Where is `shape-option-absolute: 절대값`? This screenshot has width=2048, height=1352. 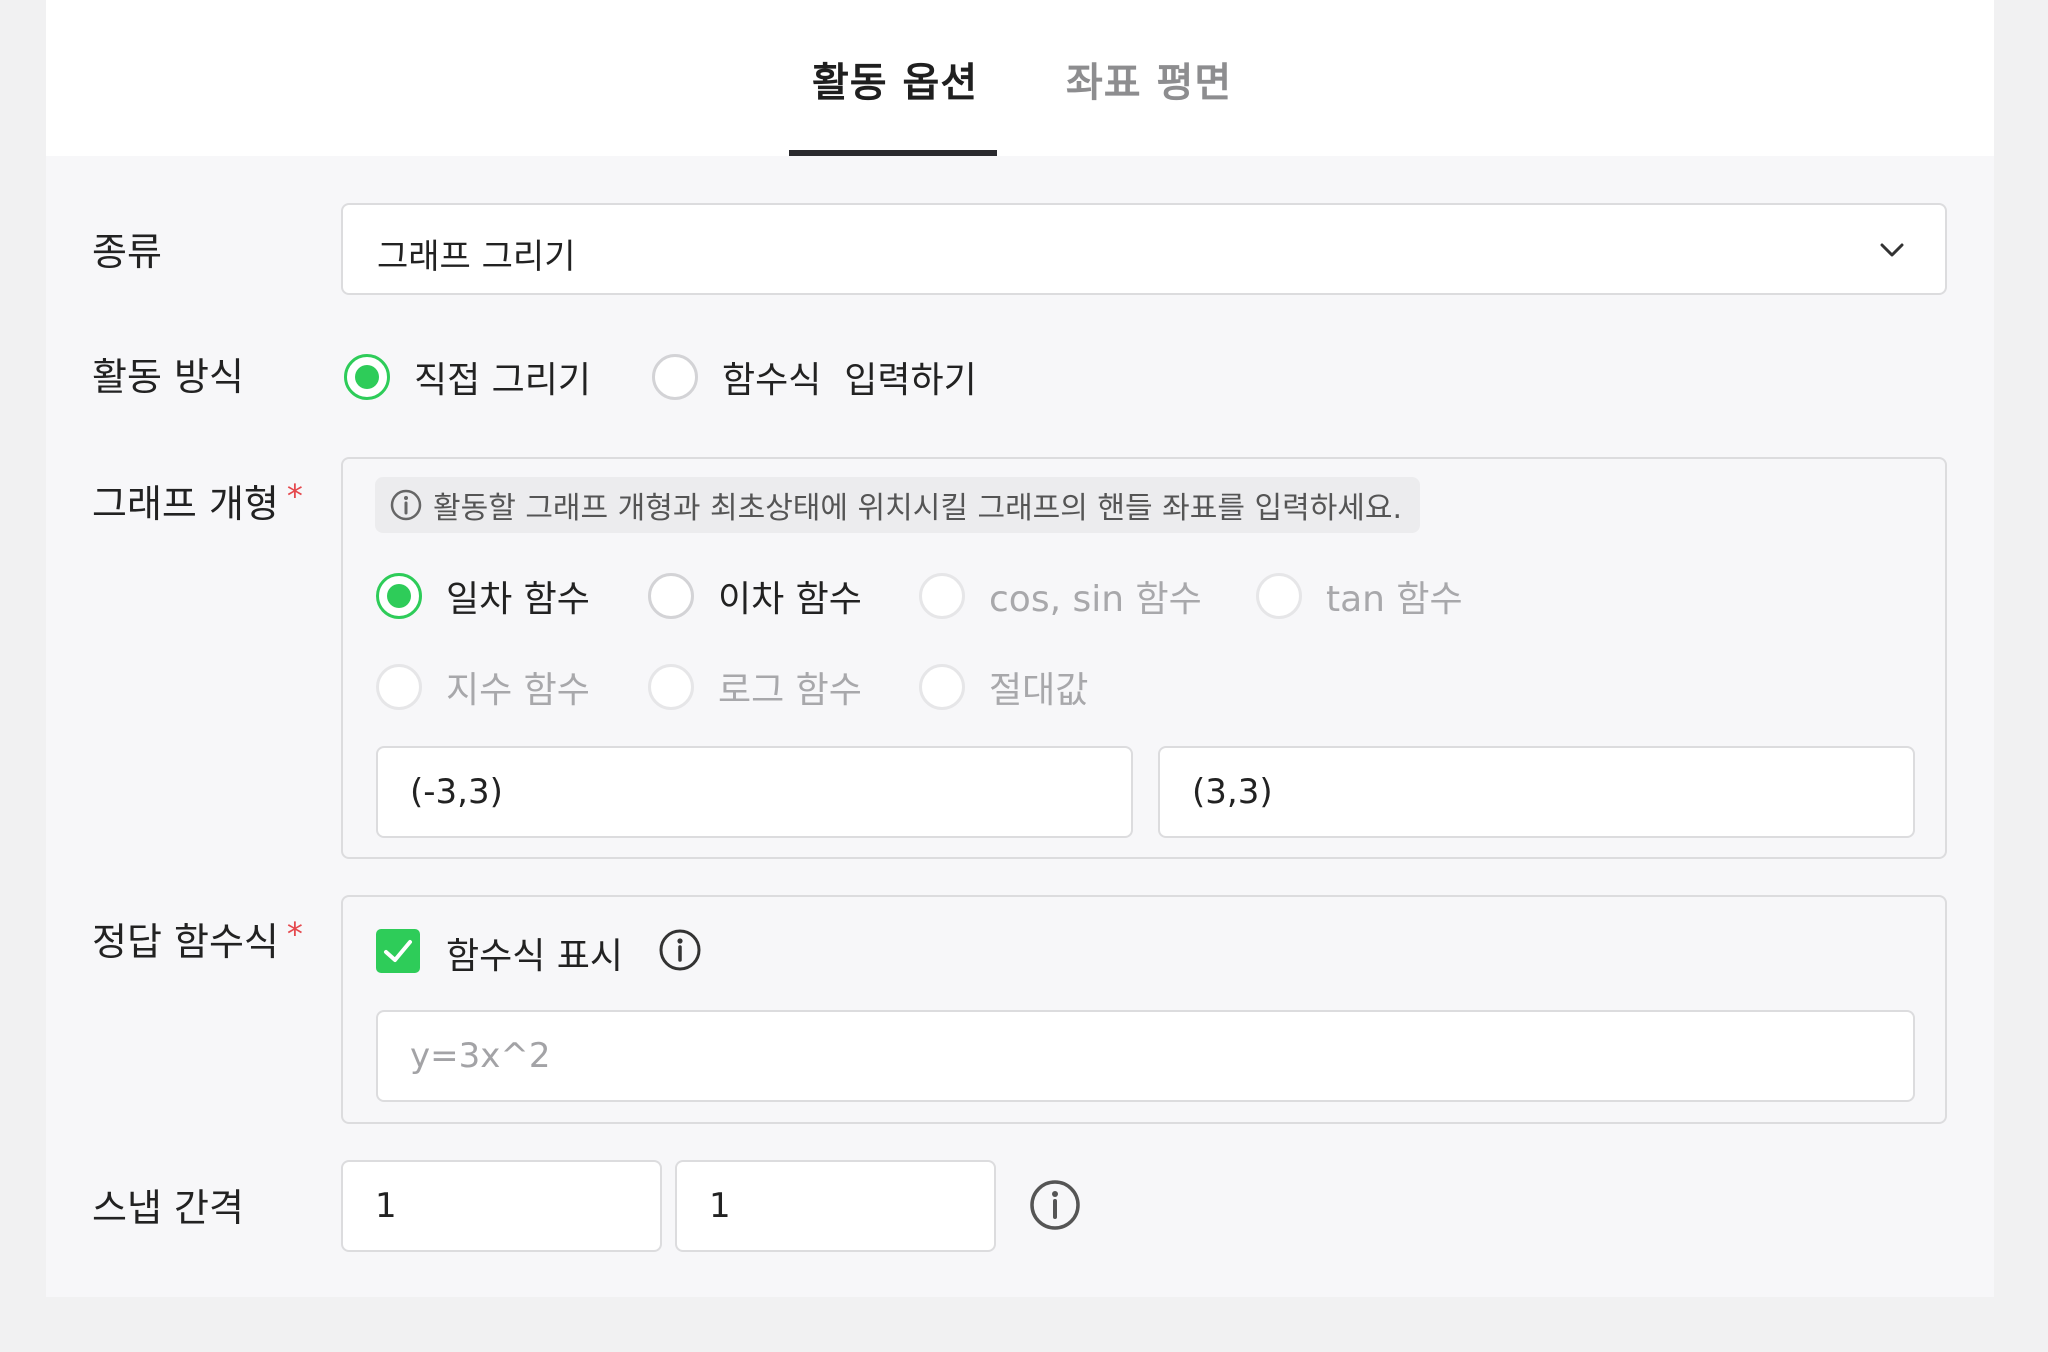
shape-option-absolute: 절대값 is located at coordinates (1003, 687).